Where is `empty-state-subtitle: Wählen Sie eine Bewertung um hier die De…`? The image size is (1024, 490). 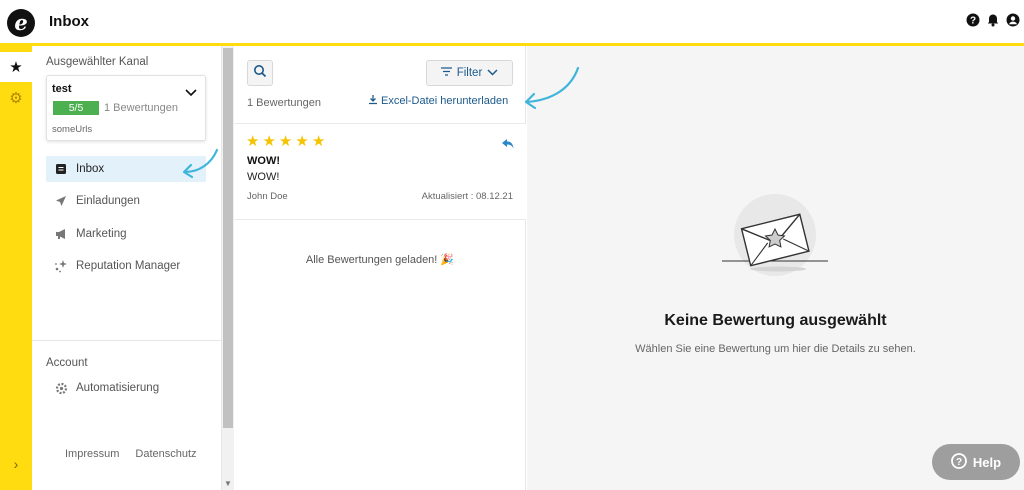
empty-state-subtitle: Wählen Sie eine Bewertung um hier die De… is located at coordinates (775, 349).